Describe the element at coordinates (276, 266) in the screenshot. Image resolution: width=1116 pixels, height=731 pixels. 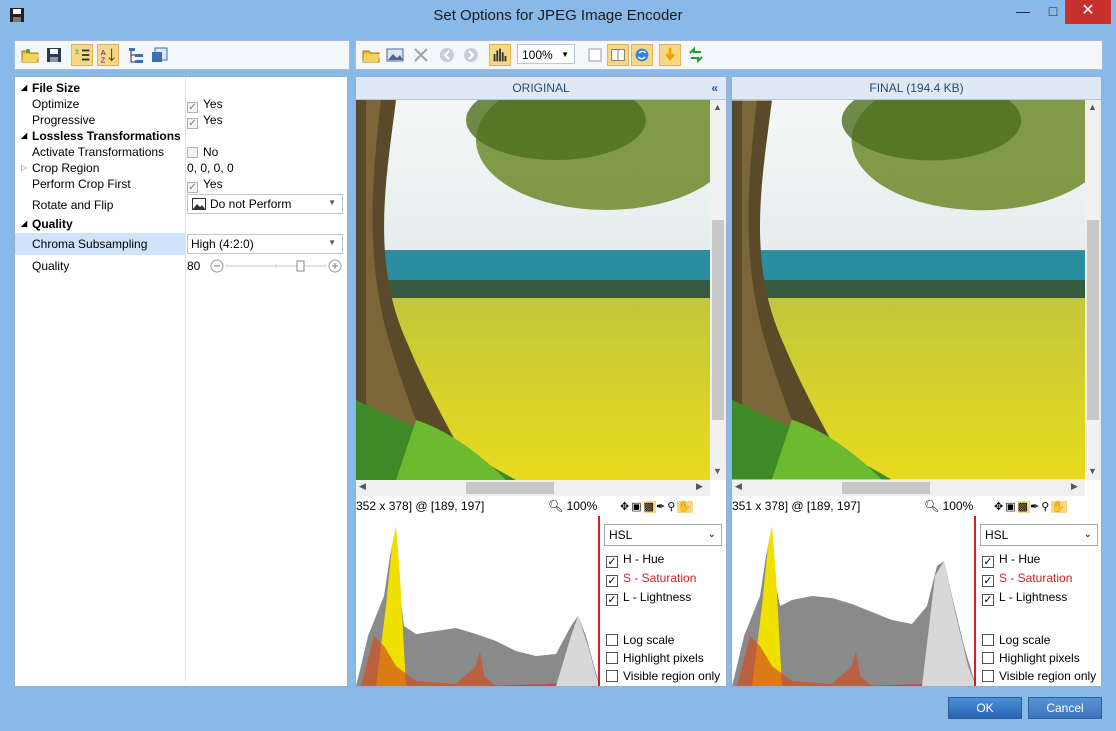
I see `quality-slider` at that location.